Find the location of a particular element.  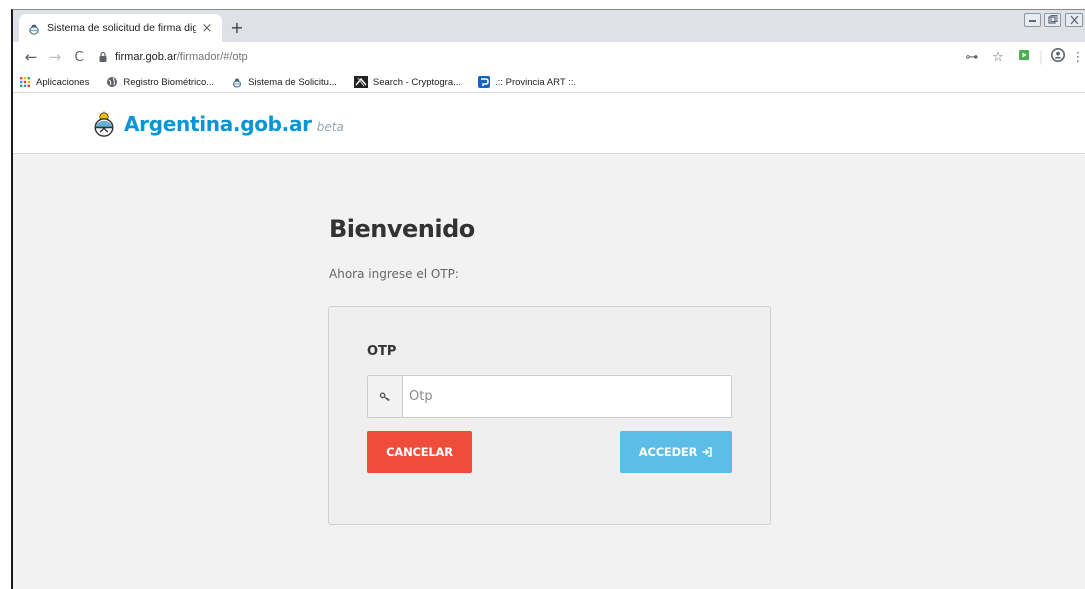

bookmark-aplicaciones: Aplicaciones is located at coordinates (54, 82).